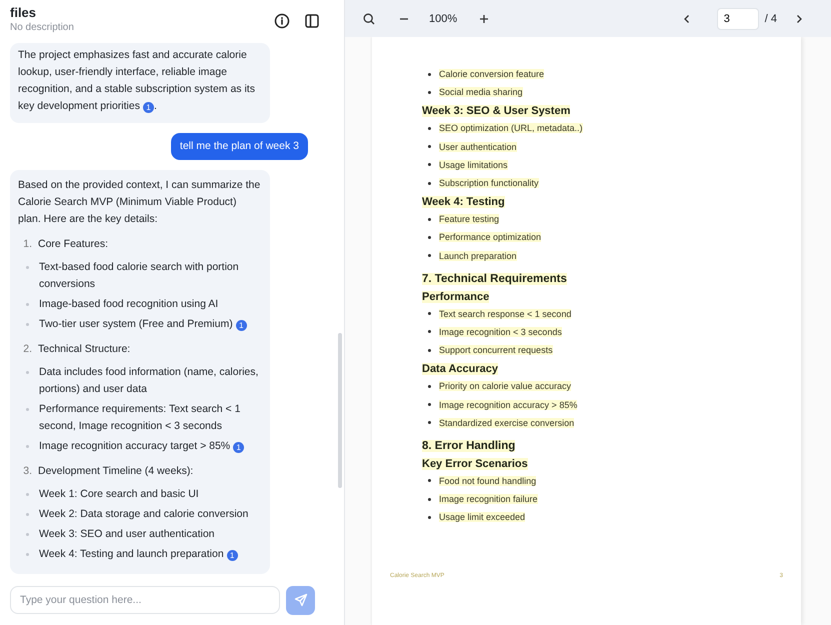  What do you see at coordinates (129, 304) in the screenshot?
I see `list-item: Image-based food recognition using AI` at bounding box center [129, 304].